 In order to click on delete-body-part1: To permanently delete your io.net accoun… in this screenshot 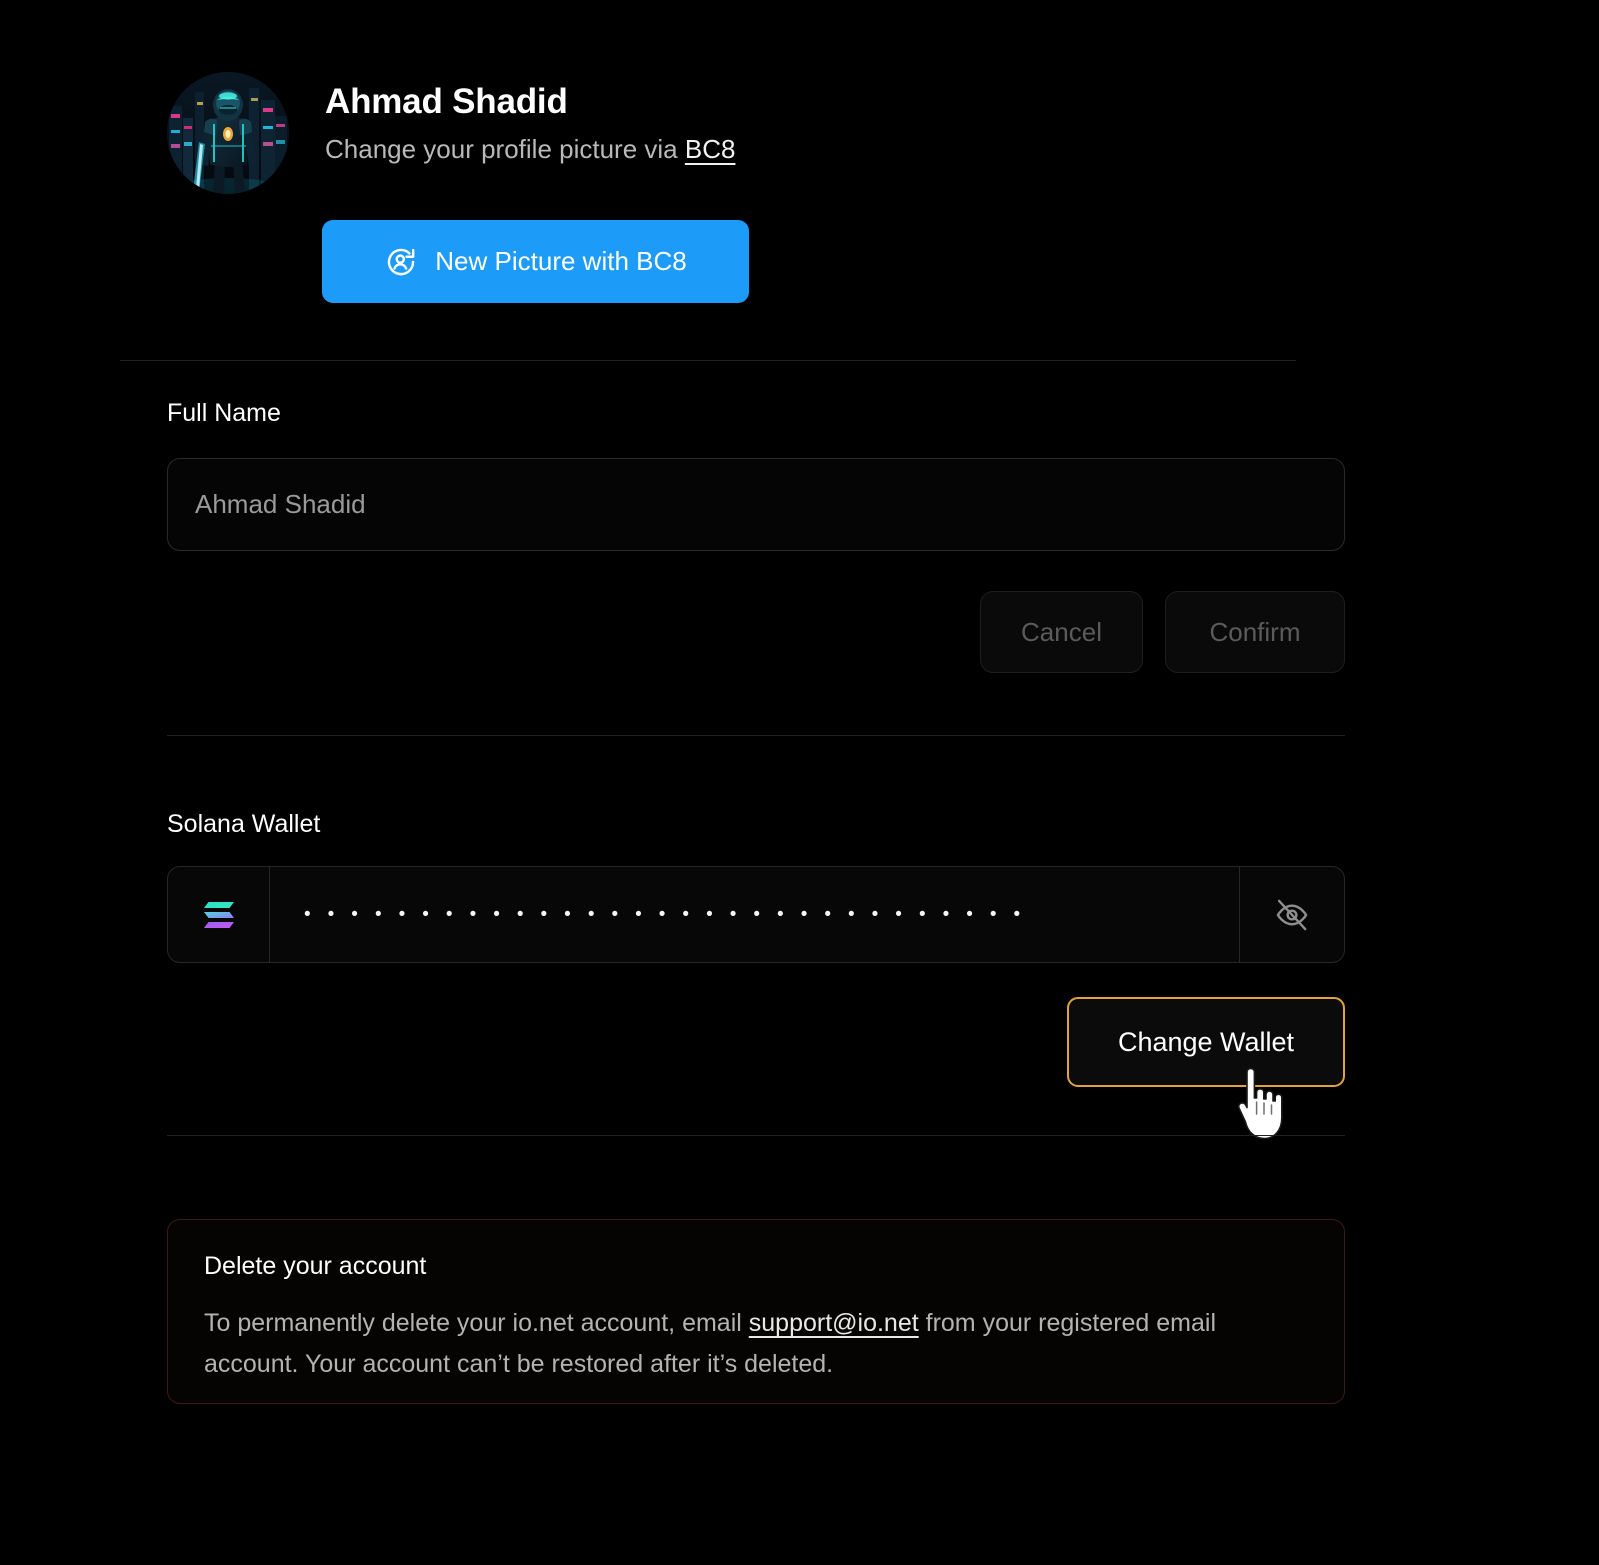, I will do `click(476, 1323)`.